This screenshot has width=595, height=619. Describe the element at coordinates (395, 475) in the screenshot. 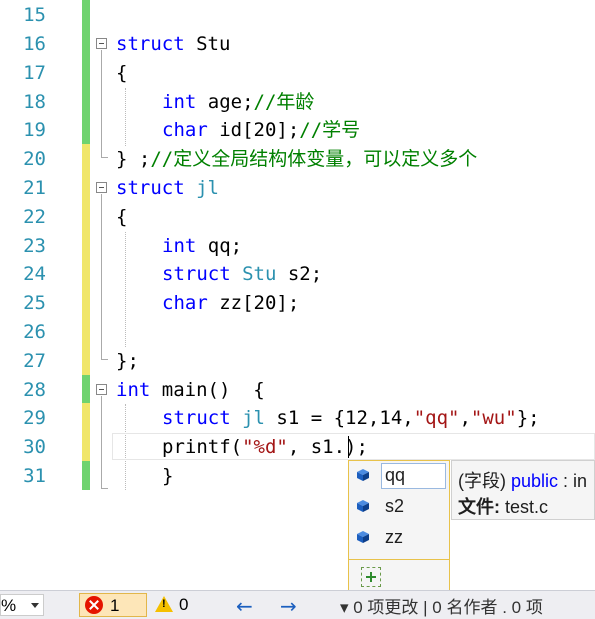

I see `completion-label: qq` at that location.